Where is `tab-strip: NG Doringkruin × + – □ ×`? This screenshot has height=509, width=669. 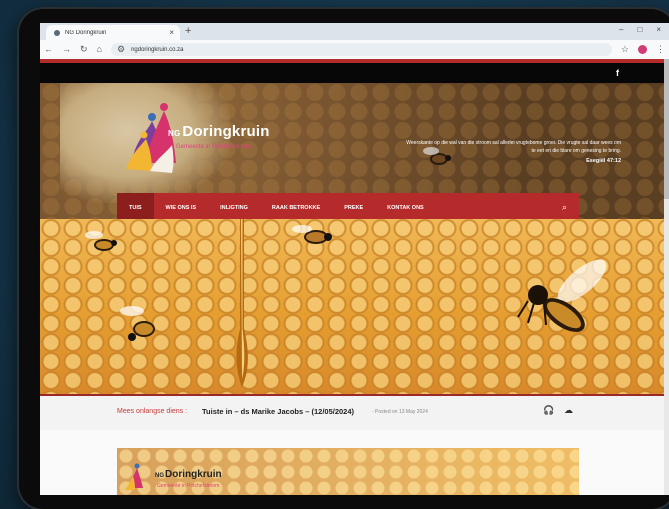 tab-strip: NG Doringkruin × + – □ × is located at coordinates (354, 31).